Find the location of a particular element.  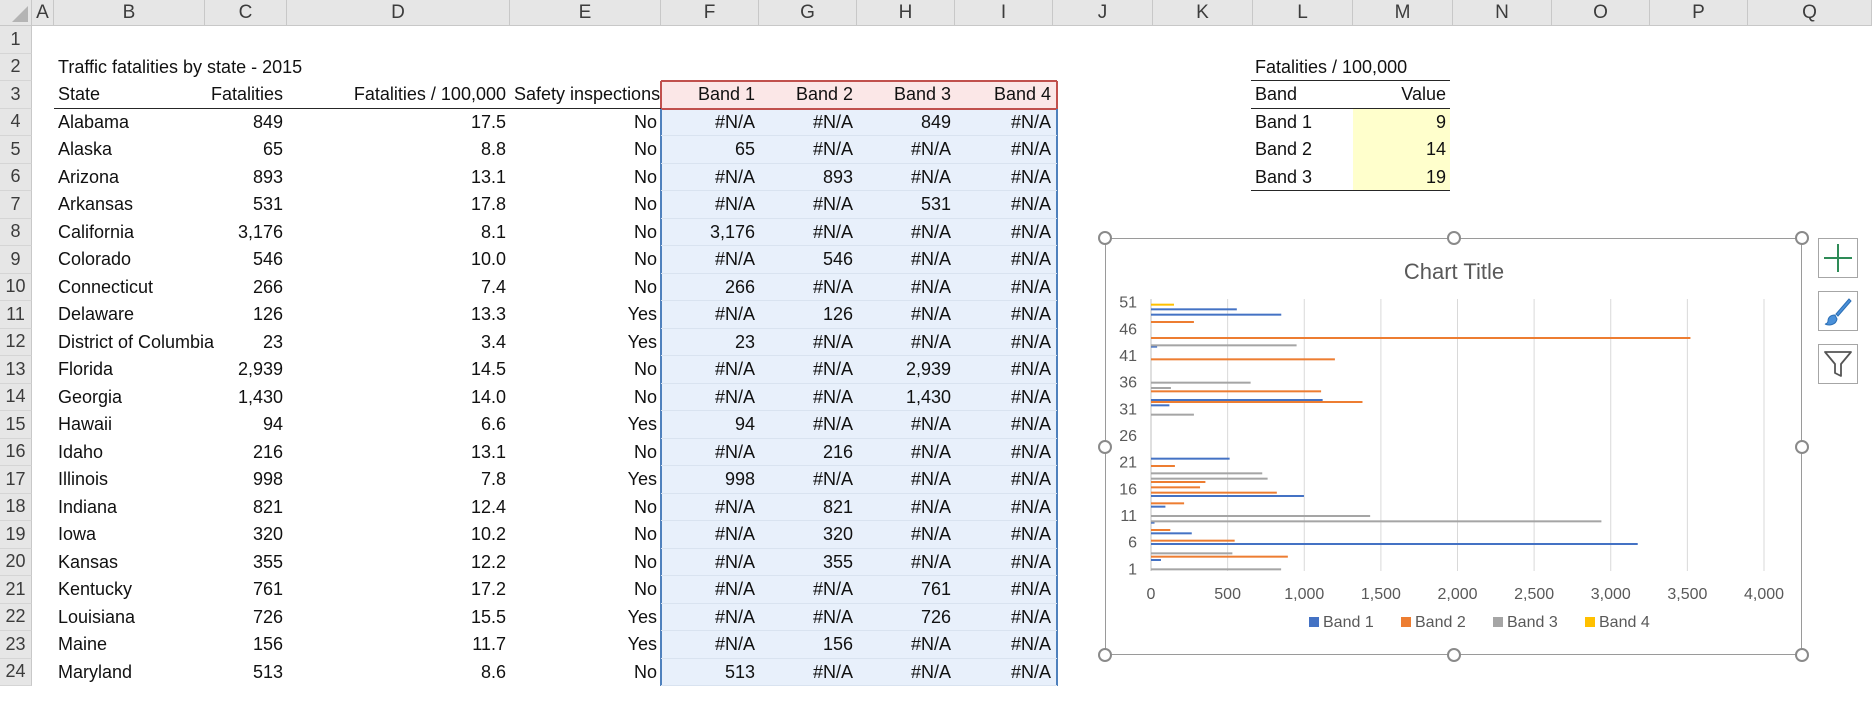

column-header-b: B is located at coordinates (129, 13).